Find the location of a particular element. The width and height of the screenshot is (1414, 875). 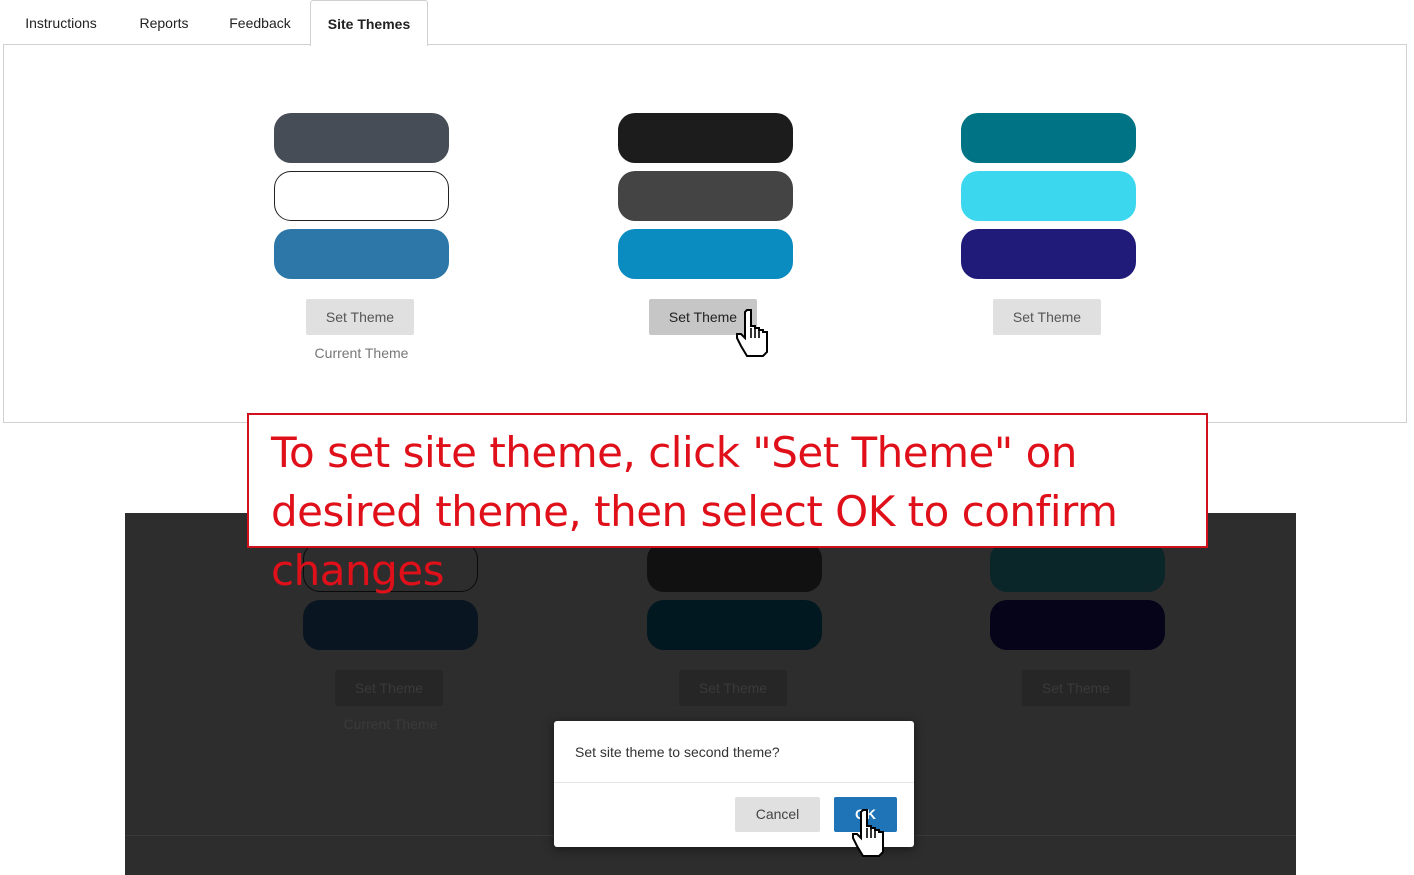

tab-instructions: Instructions is located at coordinates (61, 22).